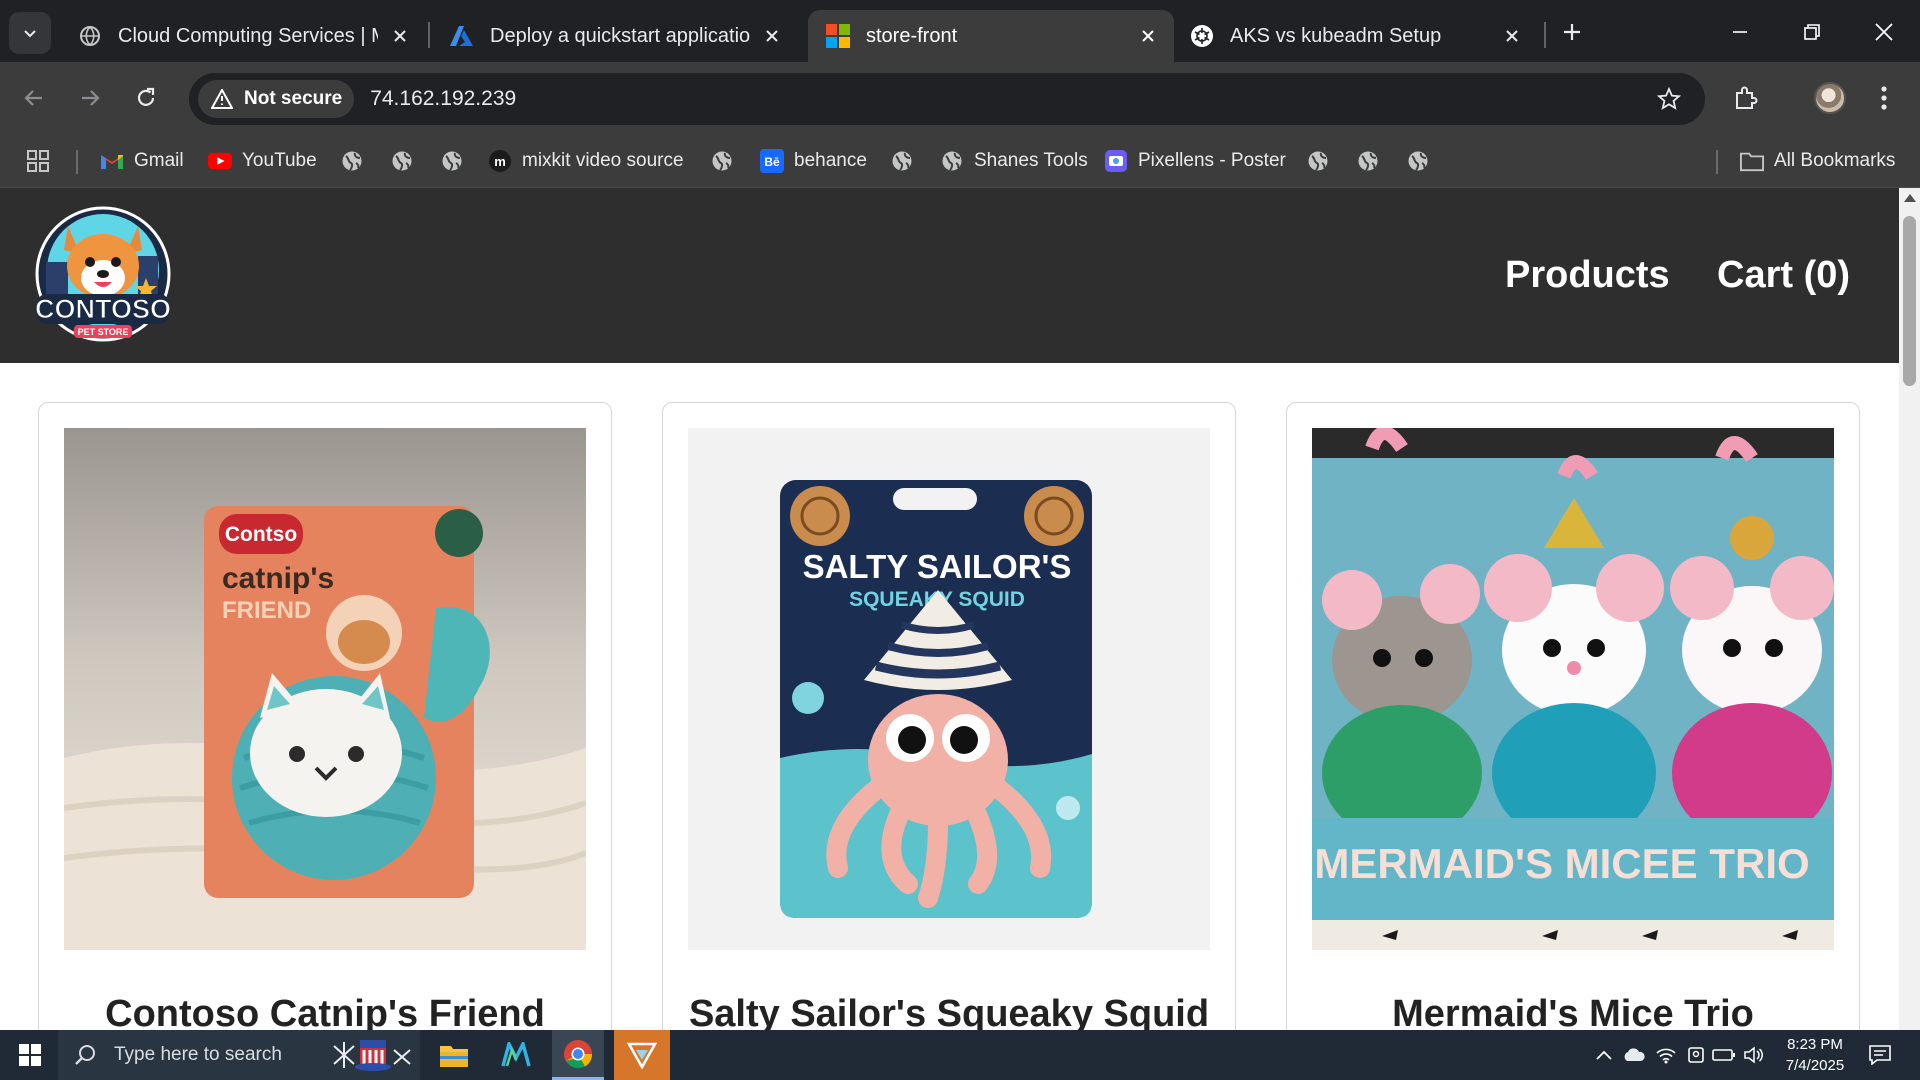  What do you see at coordinates (1604, 1055) in the screenshot?
I see `tray-chevron-up-icon` at bounding box center [1604, 1055].